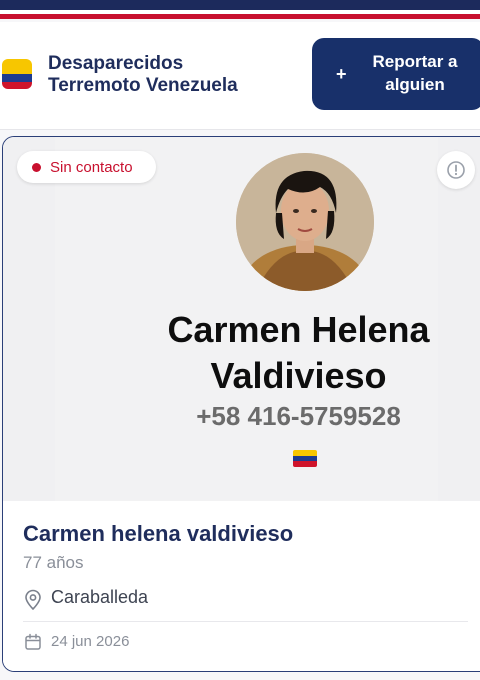  I want to click on app-title-line1: Desaparecidos, so click(116, 63).